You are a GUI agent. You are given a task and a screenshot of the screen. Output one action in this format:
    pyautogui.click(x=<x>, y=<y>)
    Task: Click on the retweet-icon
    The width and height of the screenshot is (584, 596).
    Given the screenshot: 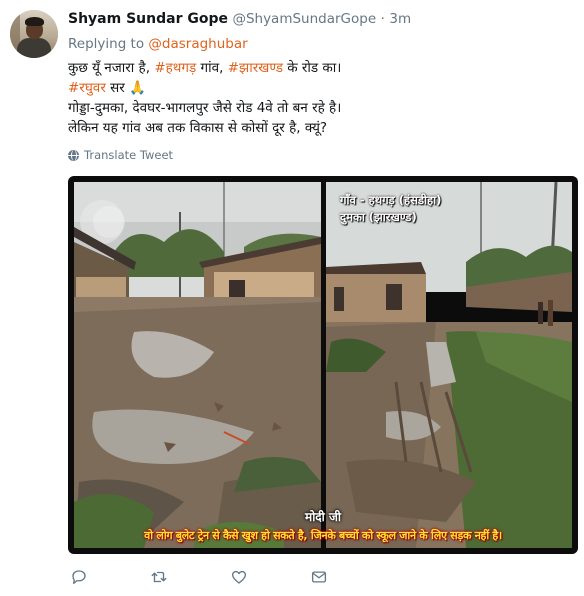 What is the action you would take?
    pyautogui.click(x=159, y=577)
    